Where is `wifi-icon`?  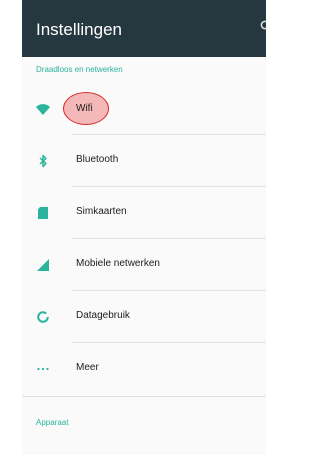
wifi-icon is located at coordinates (43, 109).